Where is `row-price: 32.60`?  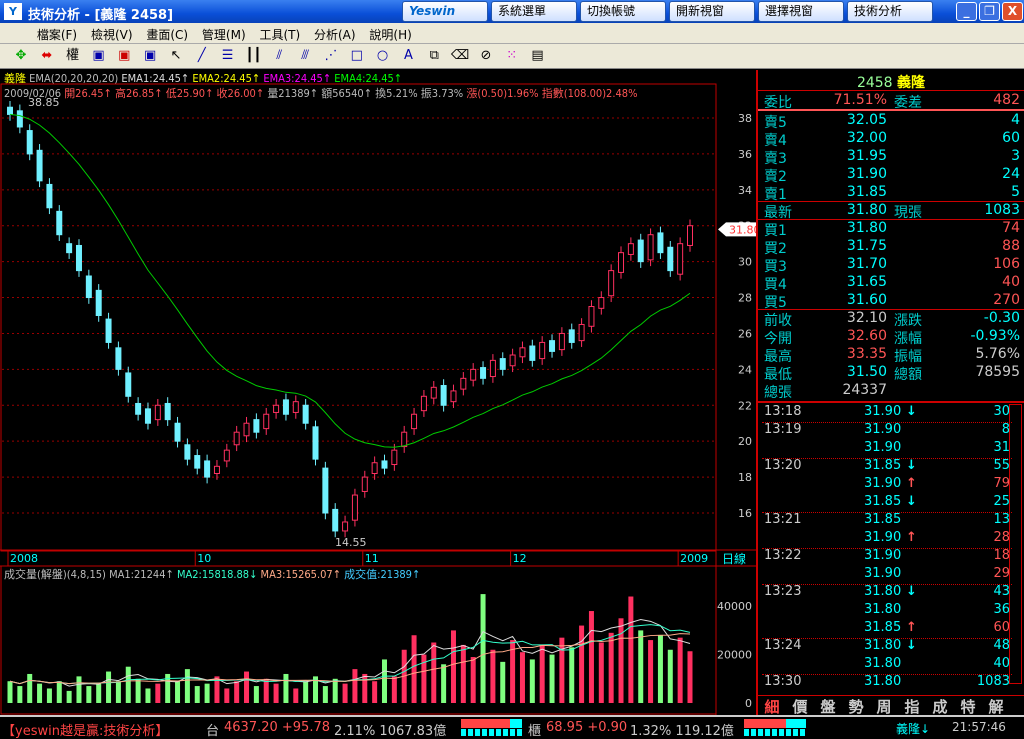
row-price: 32.60 is located at coordinates (866, 336).